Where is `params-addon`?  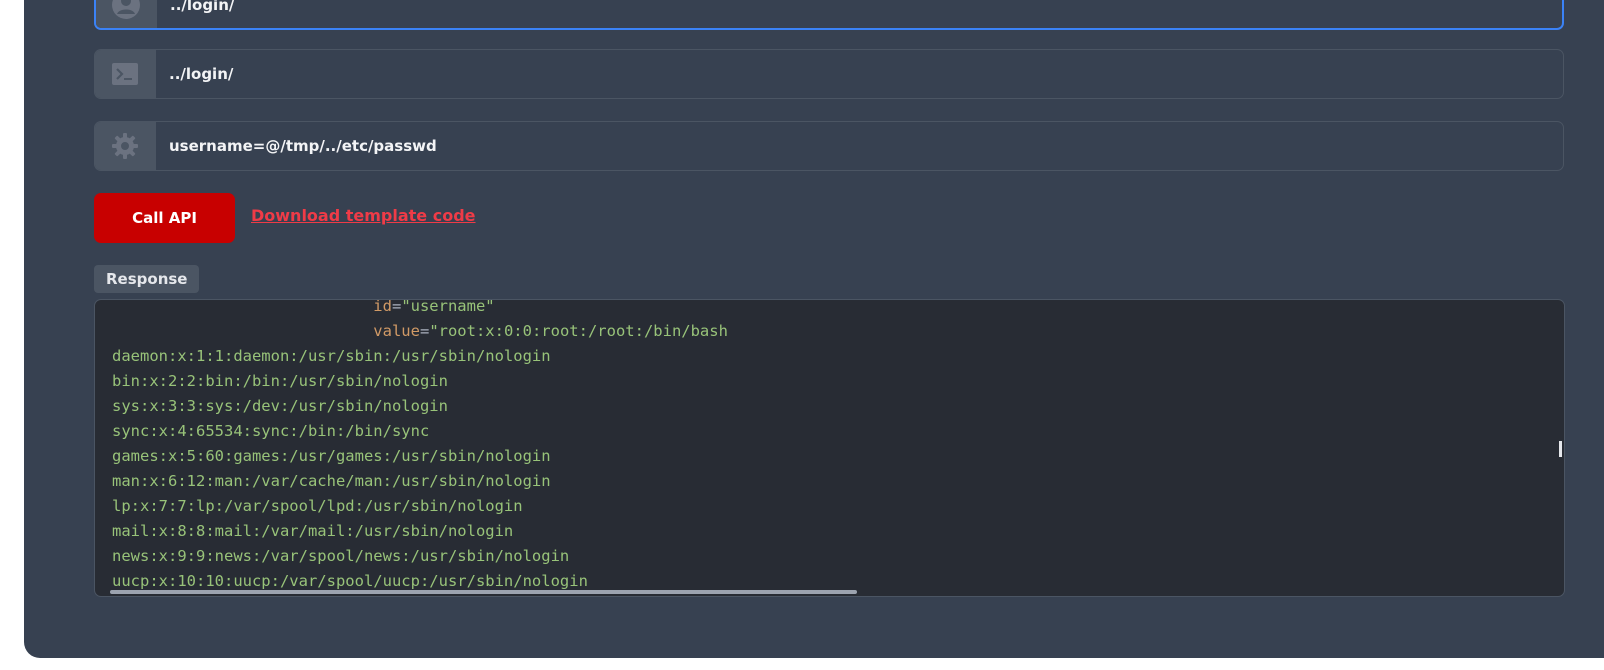
params-addon is located at coordinates (125, 146).